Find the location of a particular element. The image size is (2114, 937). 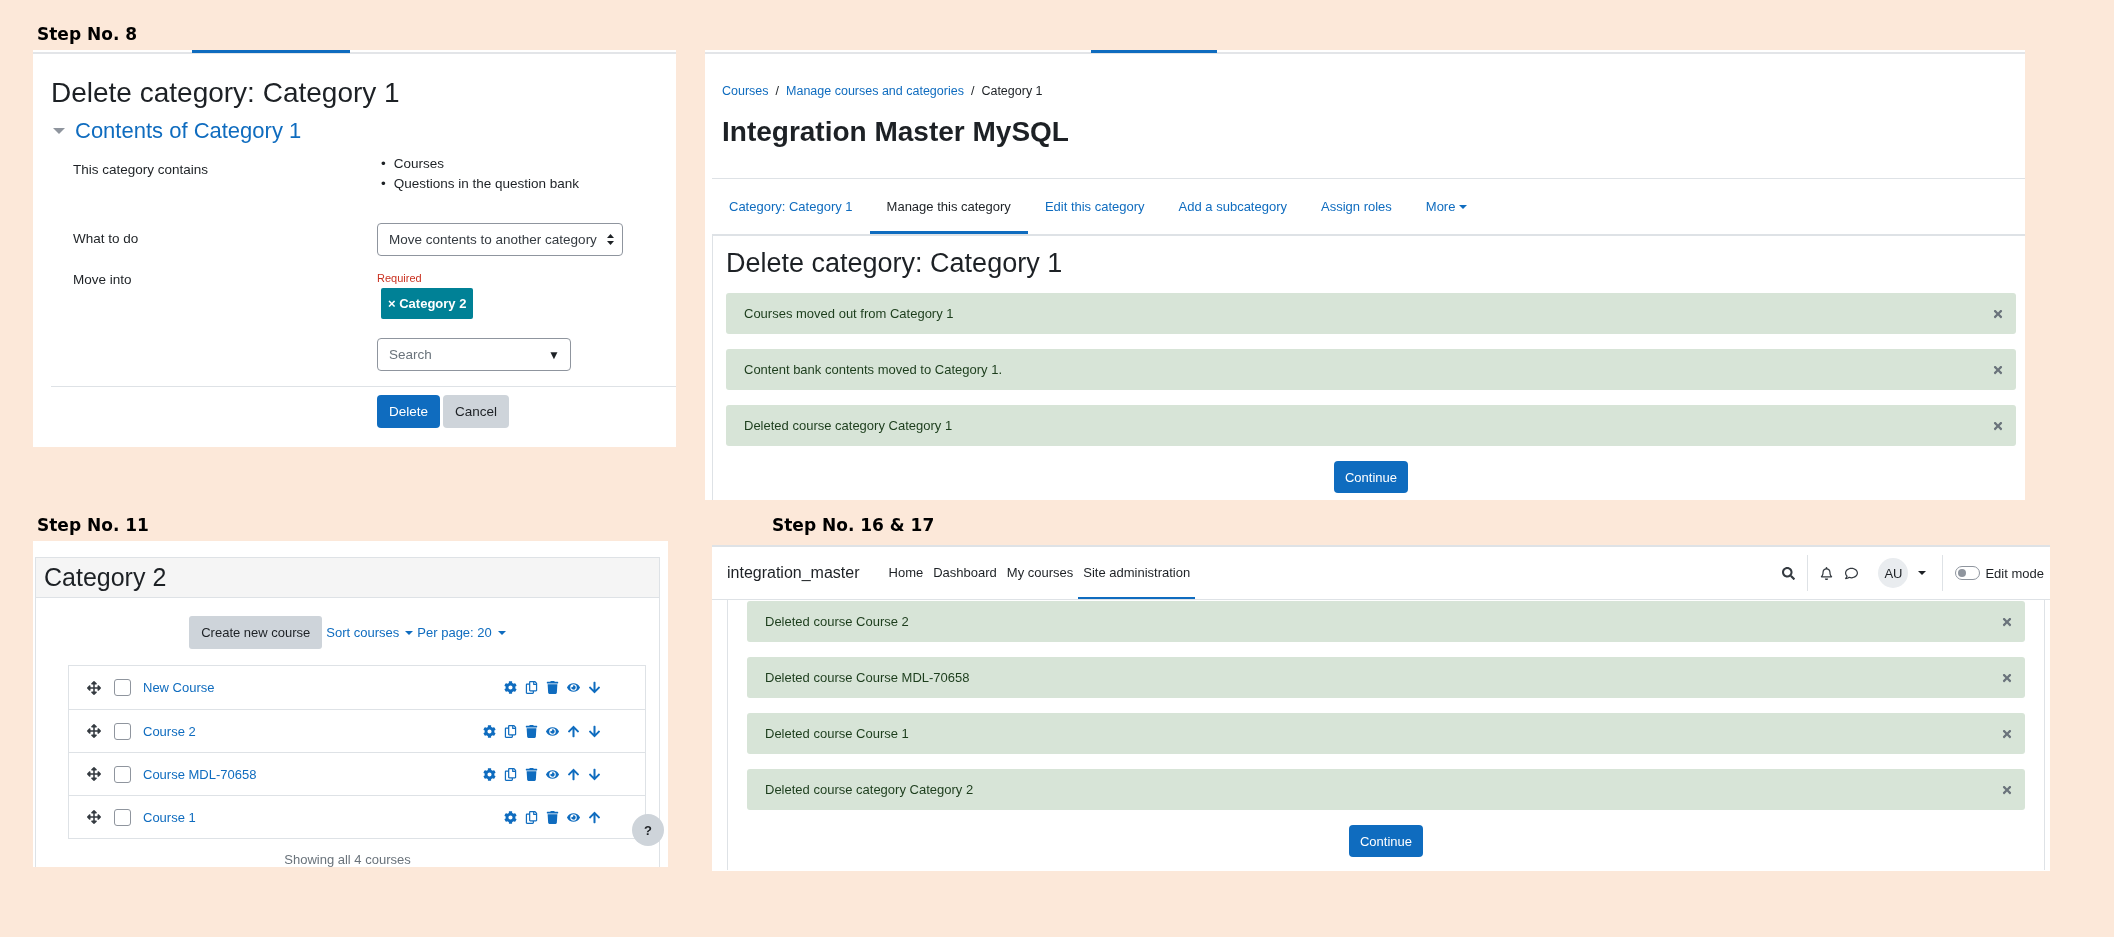

alert-message: Content bank contents moved to Category 1. is located at coordinates (873, 369).